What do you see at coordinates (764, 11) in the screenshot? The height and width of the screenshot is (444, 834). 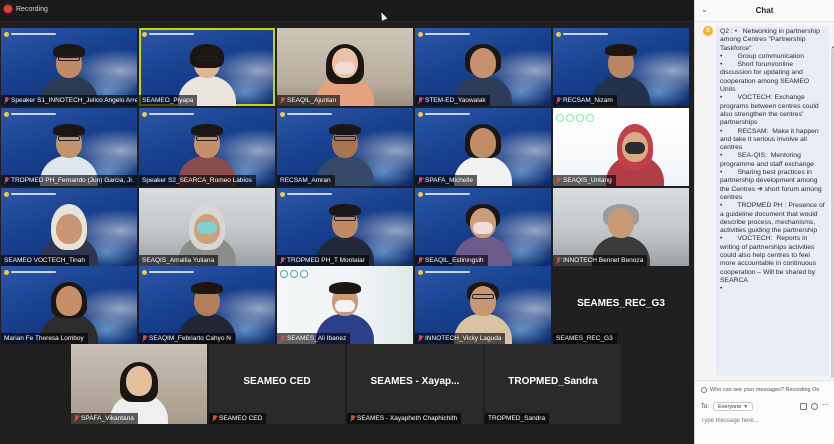 I see `chat-header: ⌄ Chat` at bounding box center [764, 11].